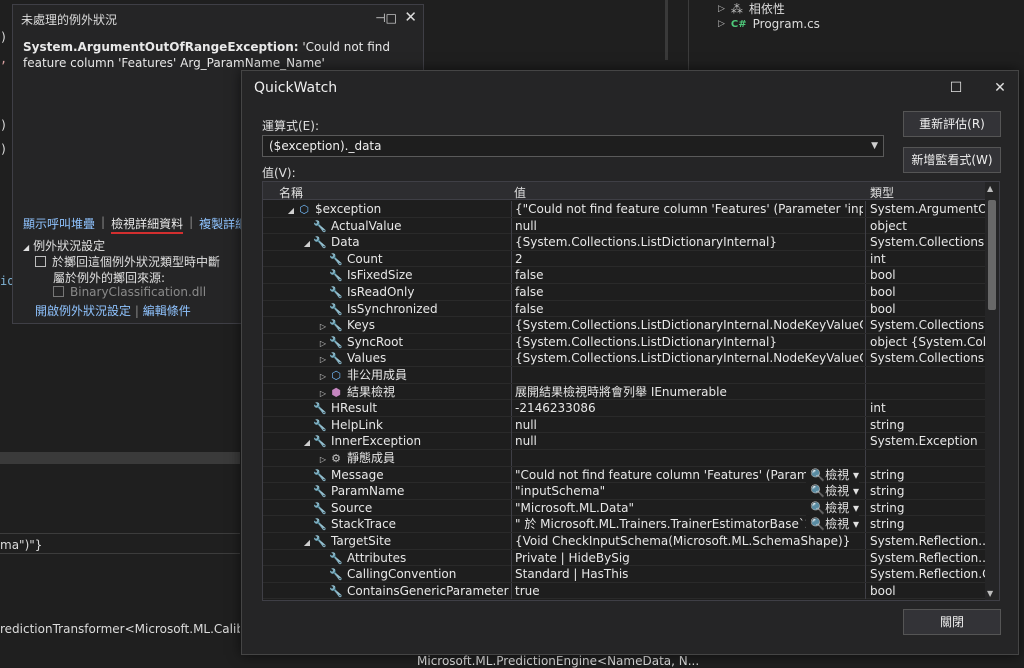  I want to click on maximize-button: ☐, so click(956, 88).